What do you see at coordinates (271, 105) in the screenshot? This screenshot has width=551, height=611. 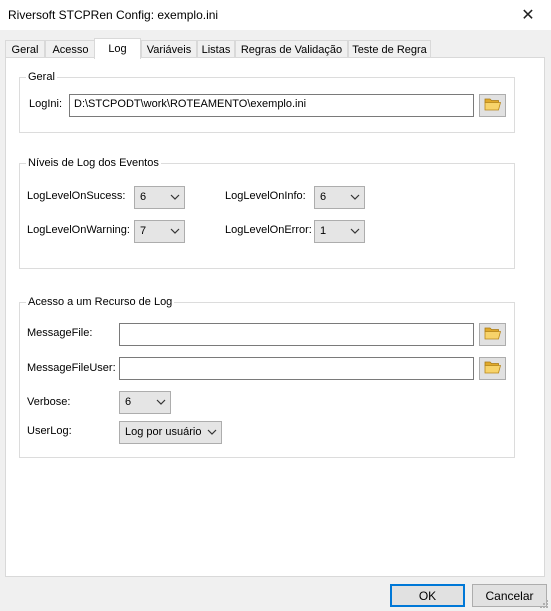 I see `logini-field: D:\STCPODT\work\ROTEAMENTO\exemplo.ini` at bounding box center [271, 105].